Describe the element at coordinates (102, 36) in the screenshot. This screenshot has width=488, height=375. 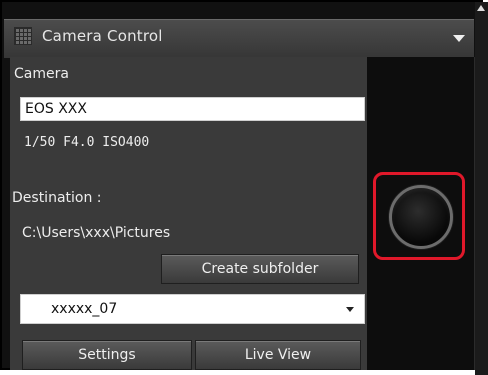
I see `panel-title: Camera Control` at that location.